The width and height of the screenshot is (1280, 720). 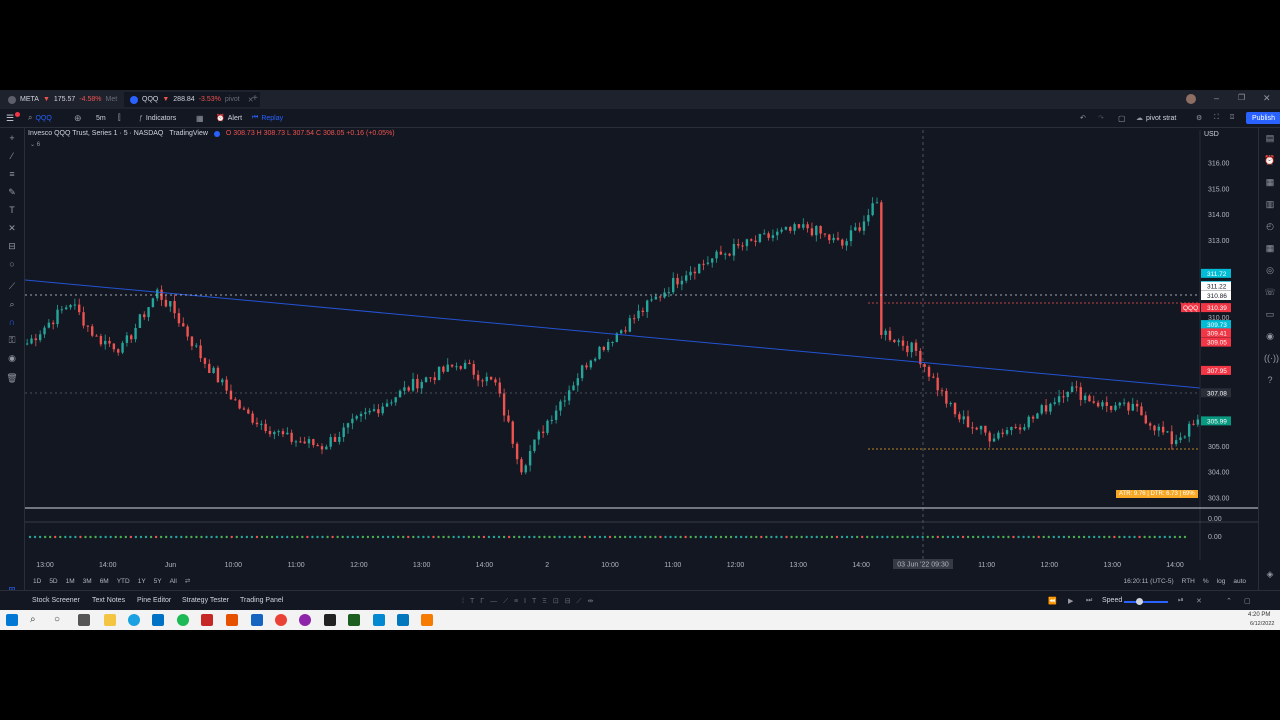 What do you see at coordinates (1146, 602) in the screenshot?
I see `speed-slider` at bounding box center [1146, 602].